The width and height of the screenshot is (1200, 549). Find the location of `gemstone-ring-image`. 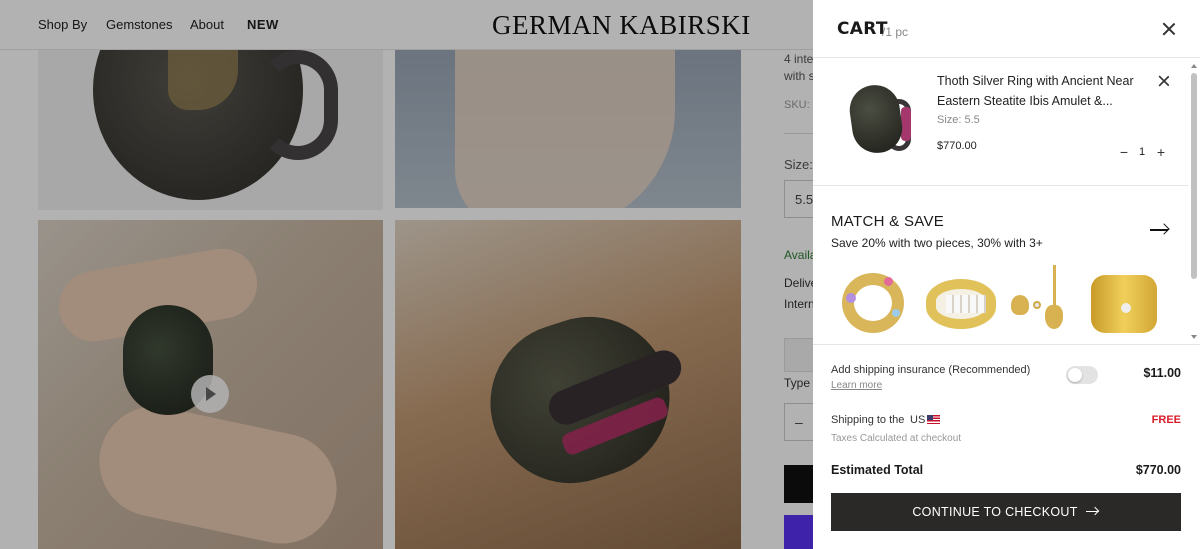

gemstone-ring-image is located at coordinates (873, 303).